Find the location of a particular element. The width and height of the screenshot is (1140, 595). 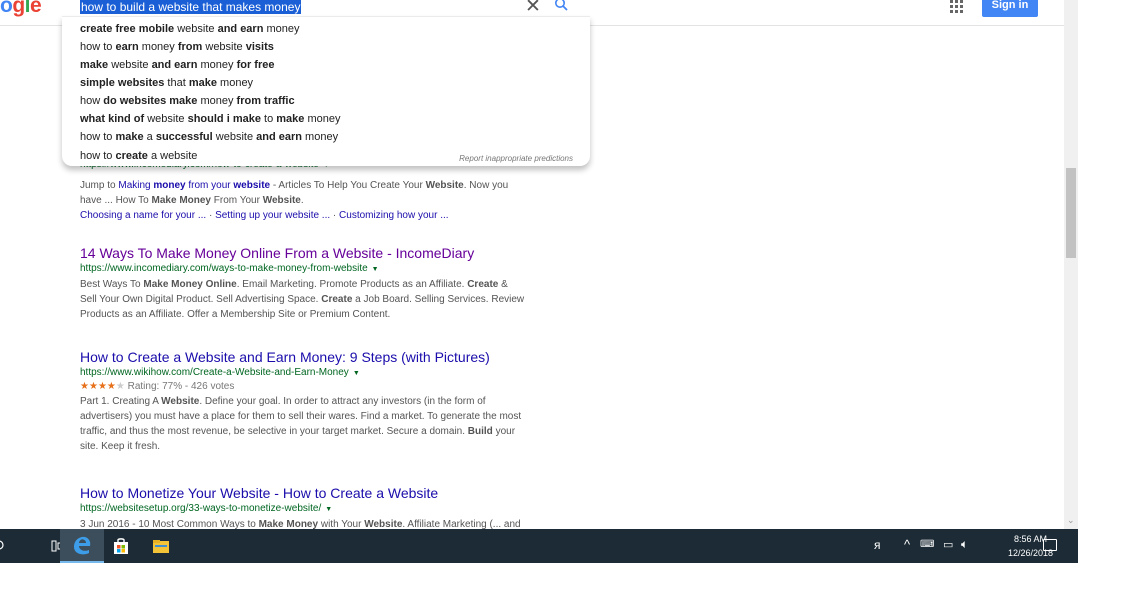

volume-icon: 🔈︎ is located at coordinates (964, 544).